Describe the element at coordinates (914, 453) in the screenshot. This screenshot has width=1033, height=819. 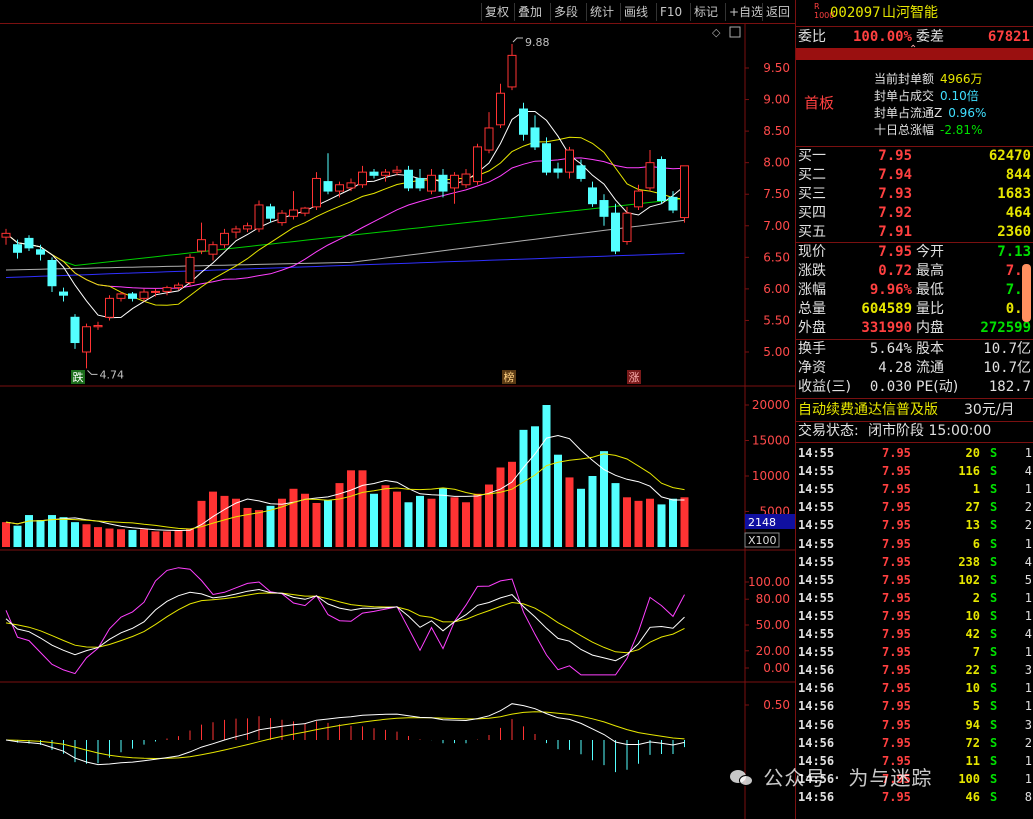
I see `tick-row: 14:55 7.95 20 S 1` at that location.